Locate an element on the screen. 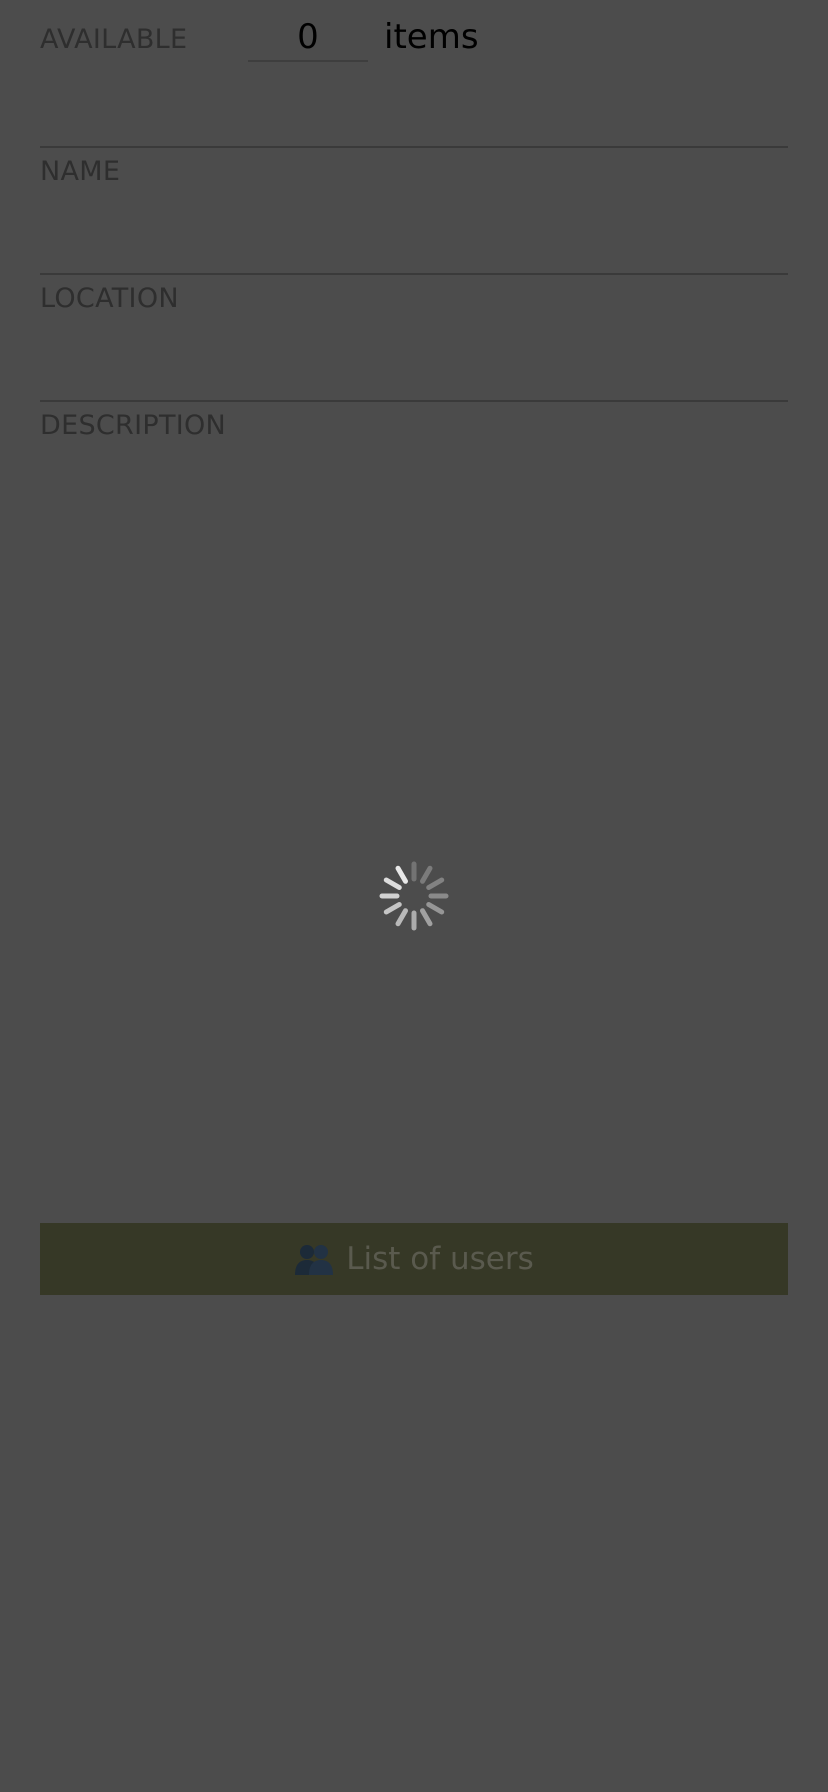  location-label: LOCATION is located at coordinates (109, 298).